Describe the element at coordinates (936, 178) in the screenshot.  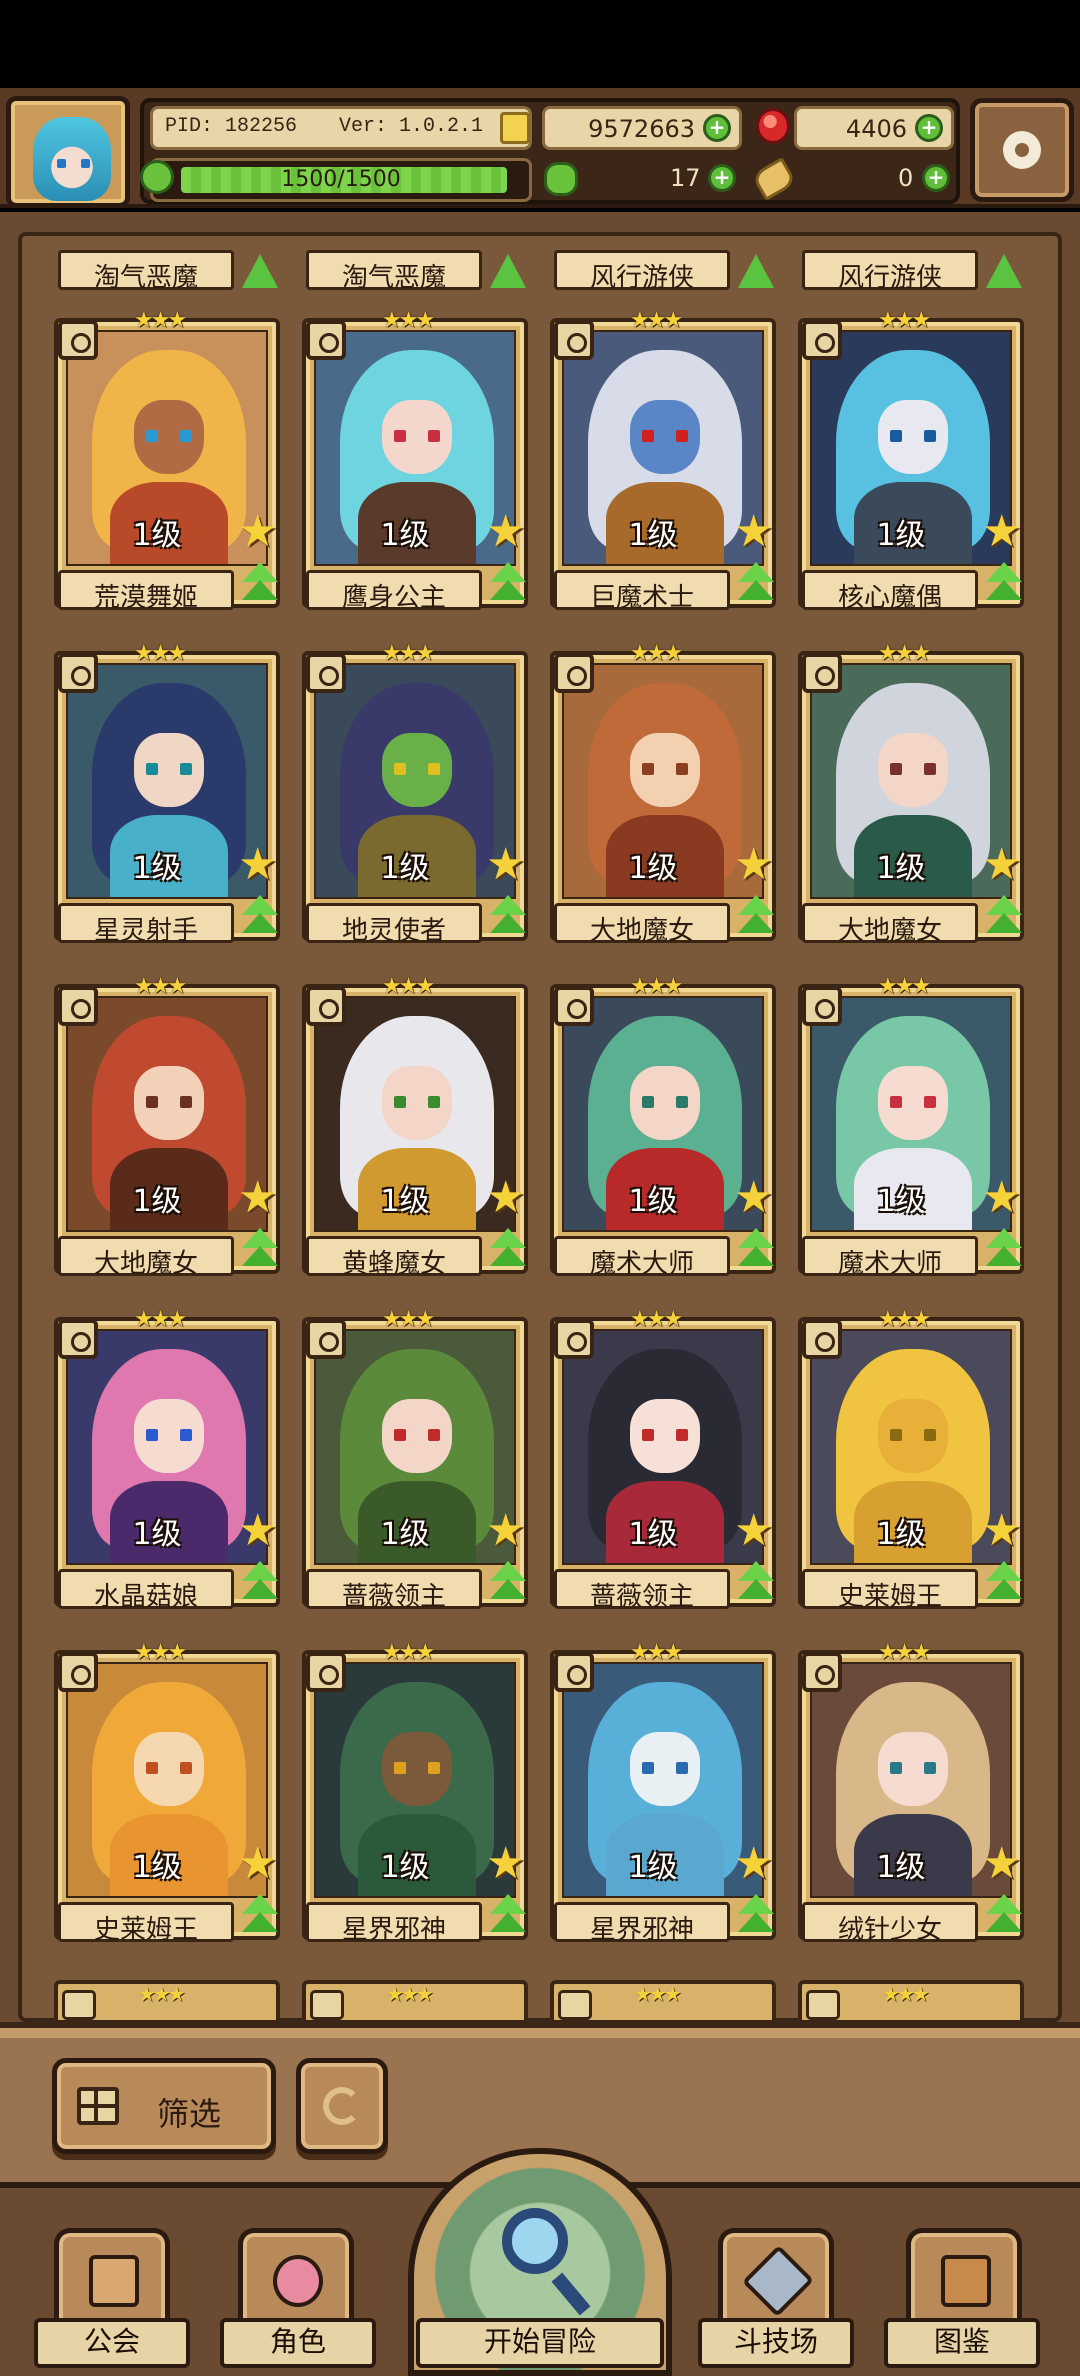
I see `add-bone-plus-icon: +` at that location.